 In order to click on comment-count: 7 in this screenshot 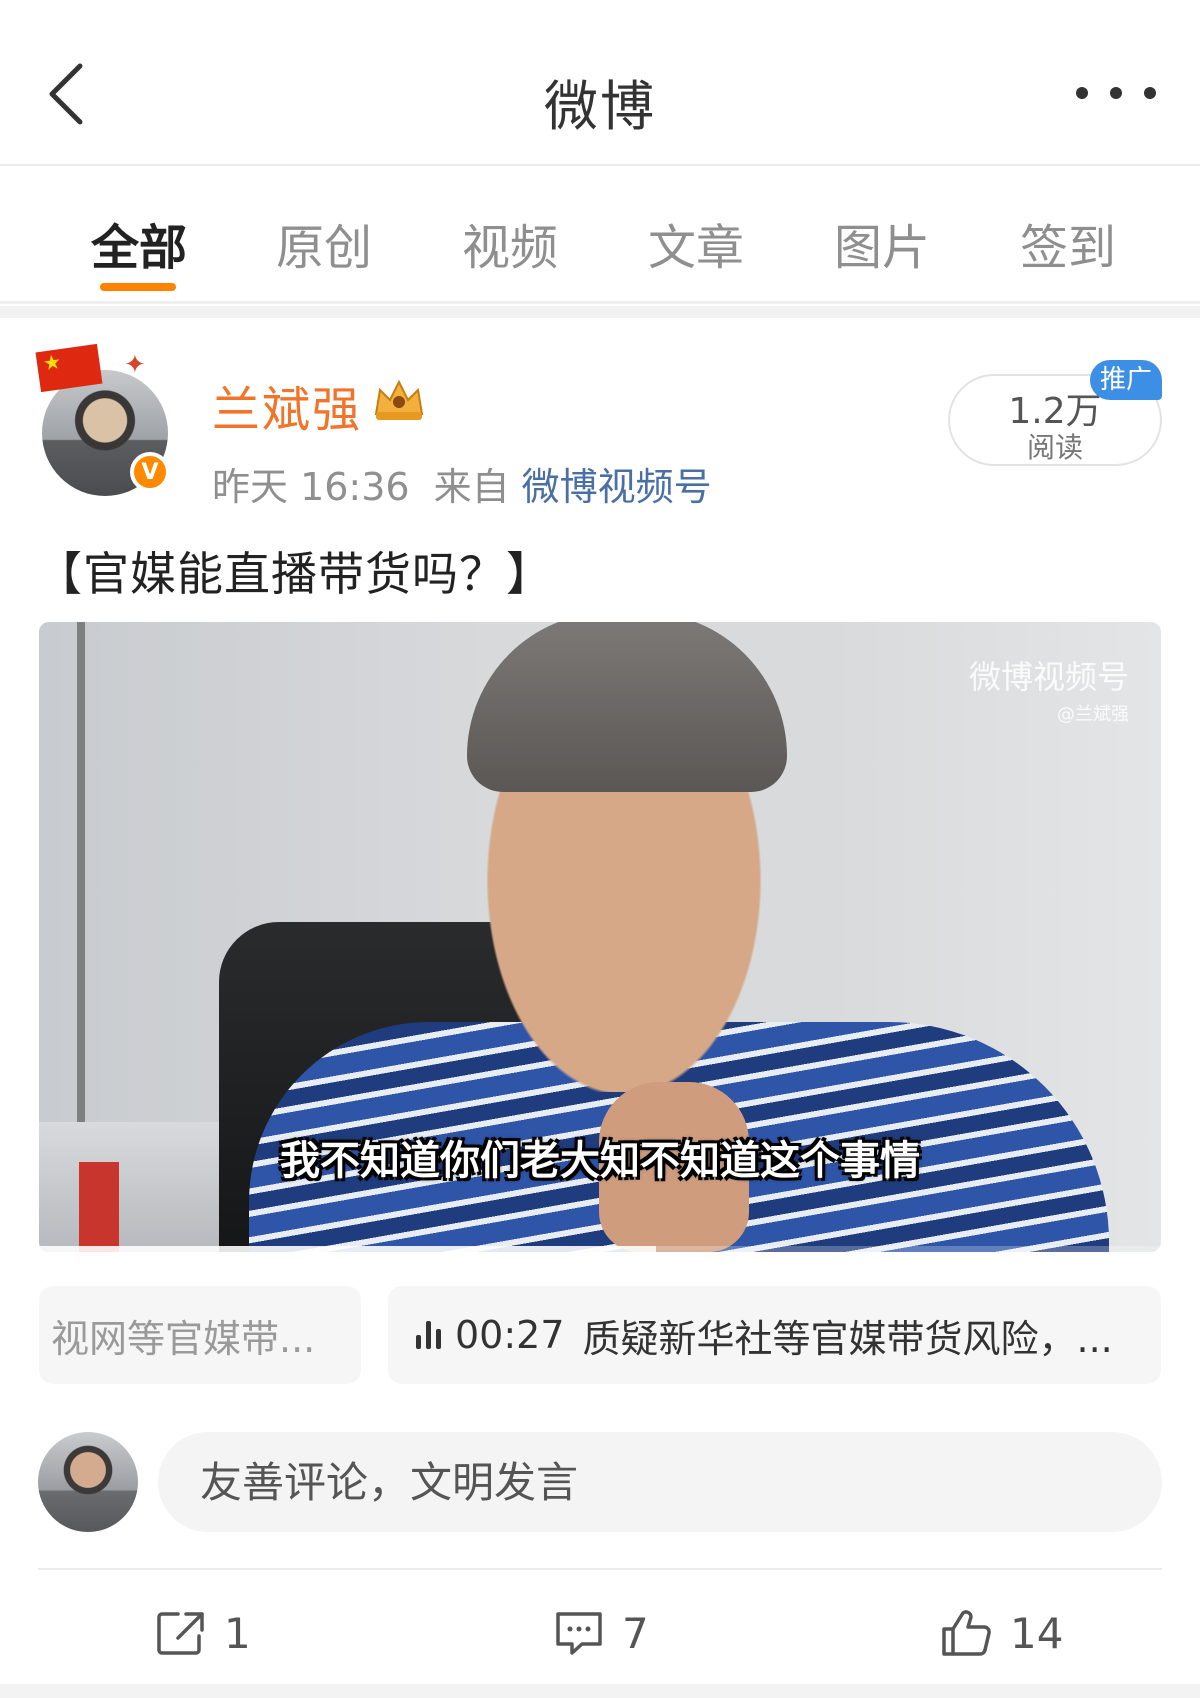, I will do `click(635, 1633)`.